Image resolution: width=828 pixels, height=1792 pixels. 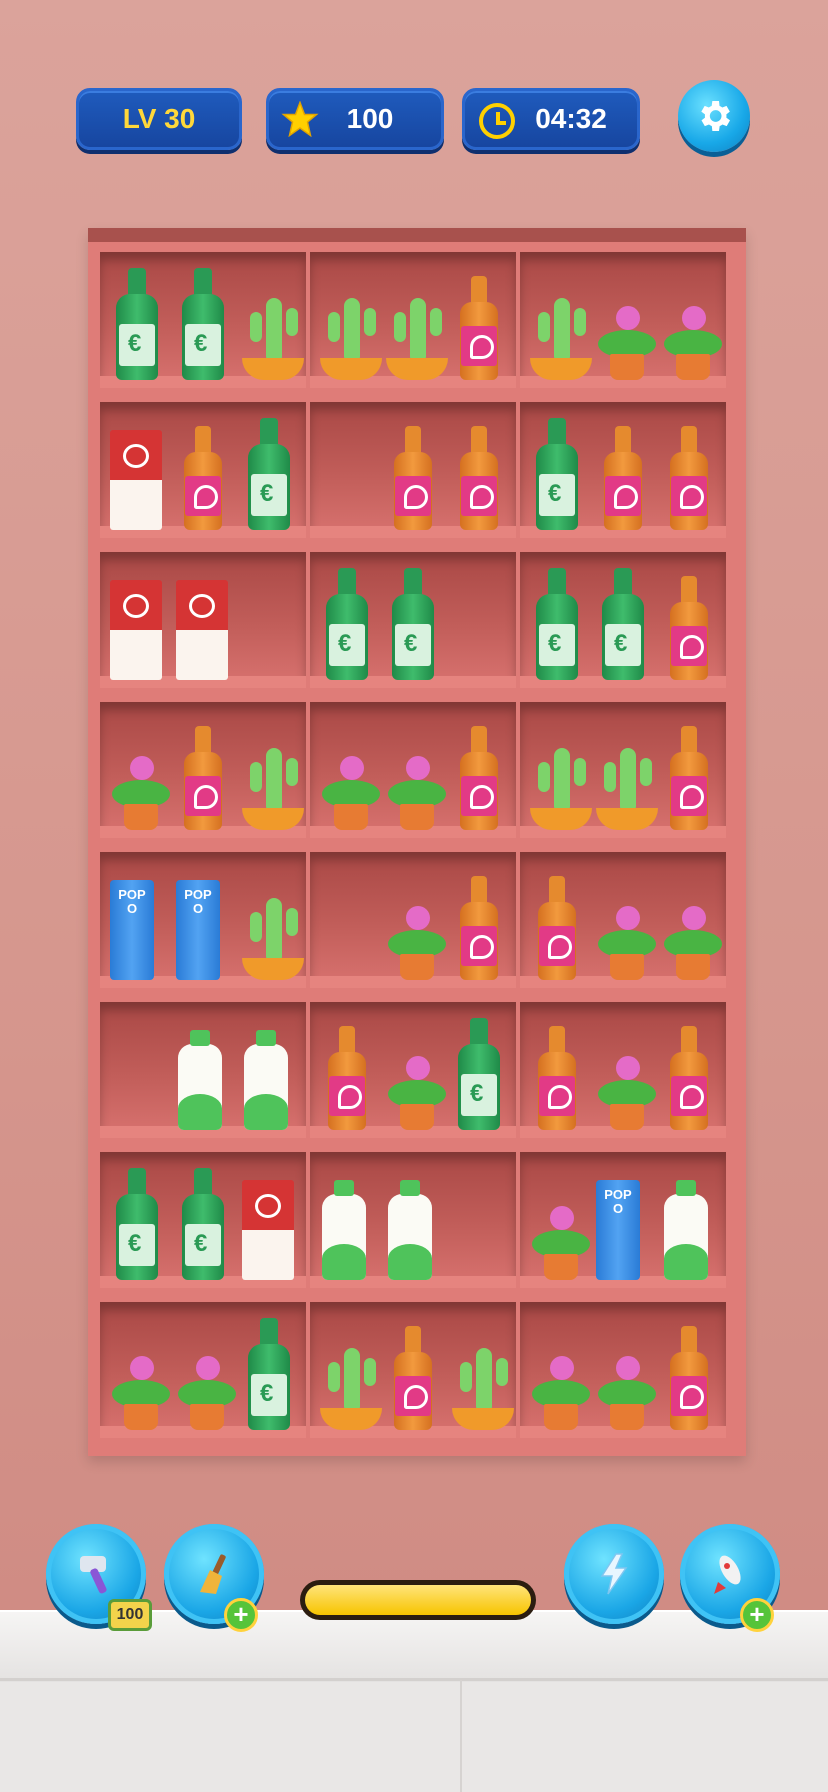 I want to click on hammer-count-badge: 100, so click(x=130, y=1615).